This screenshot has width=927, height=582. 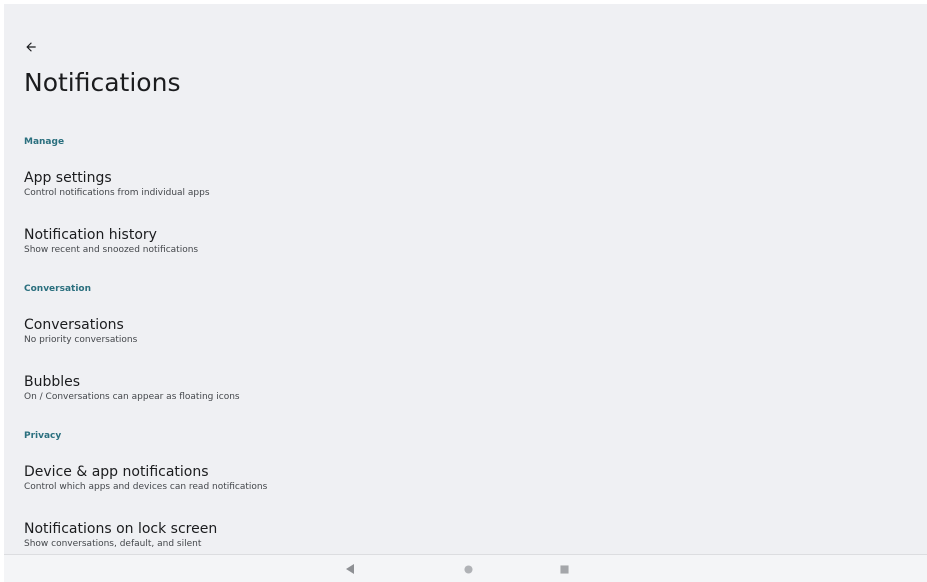 What do you see at coordinates (102, 82) in the screenshot?
I see `page-title: Notifications` at bounding box center [102, 82].